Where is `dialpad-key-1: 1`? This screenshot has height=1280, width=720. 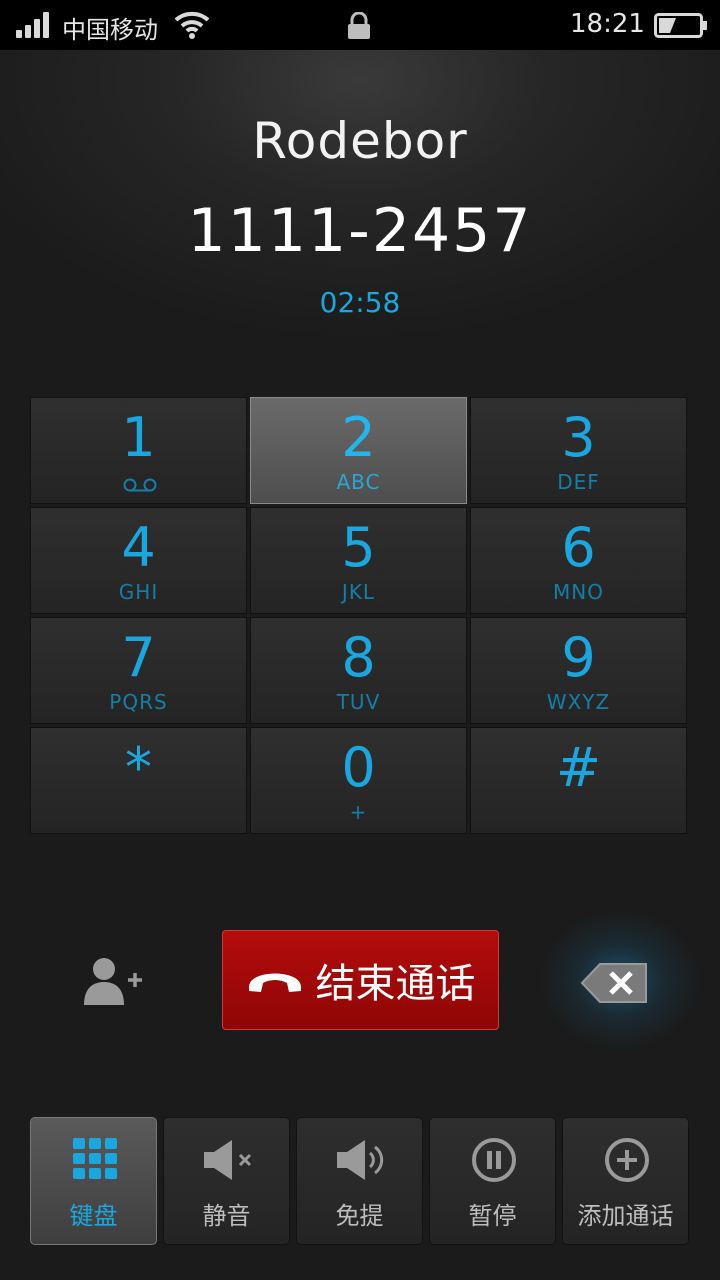
dialpad-key-1: 1 is located at coordinates (138, 450).